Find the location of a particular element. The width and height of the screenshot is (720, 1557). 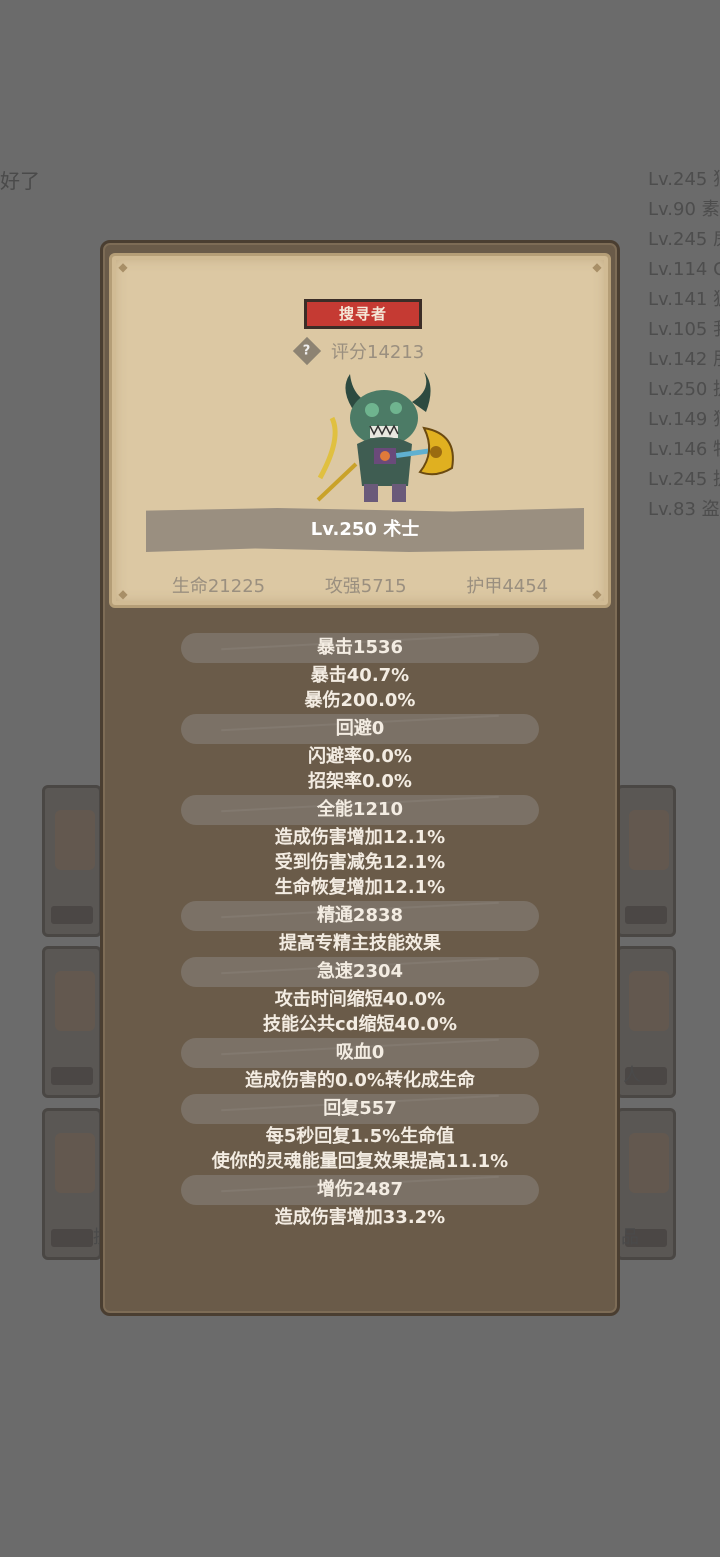

help-icon: ? is located at coordinates (307, 351).